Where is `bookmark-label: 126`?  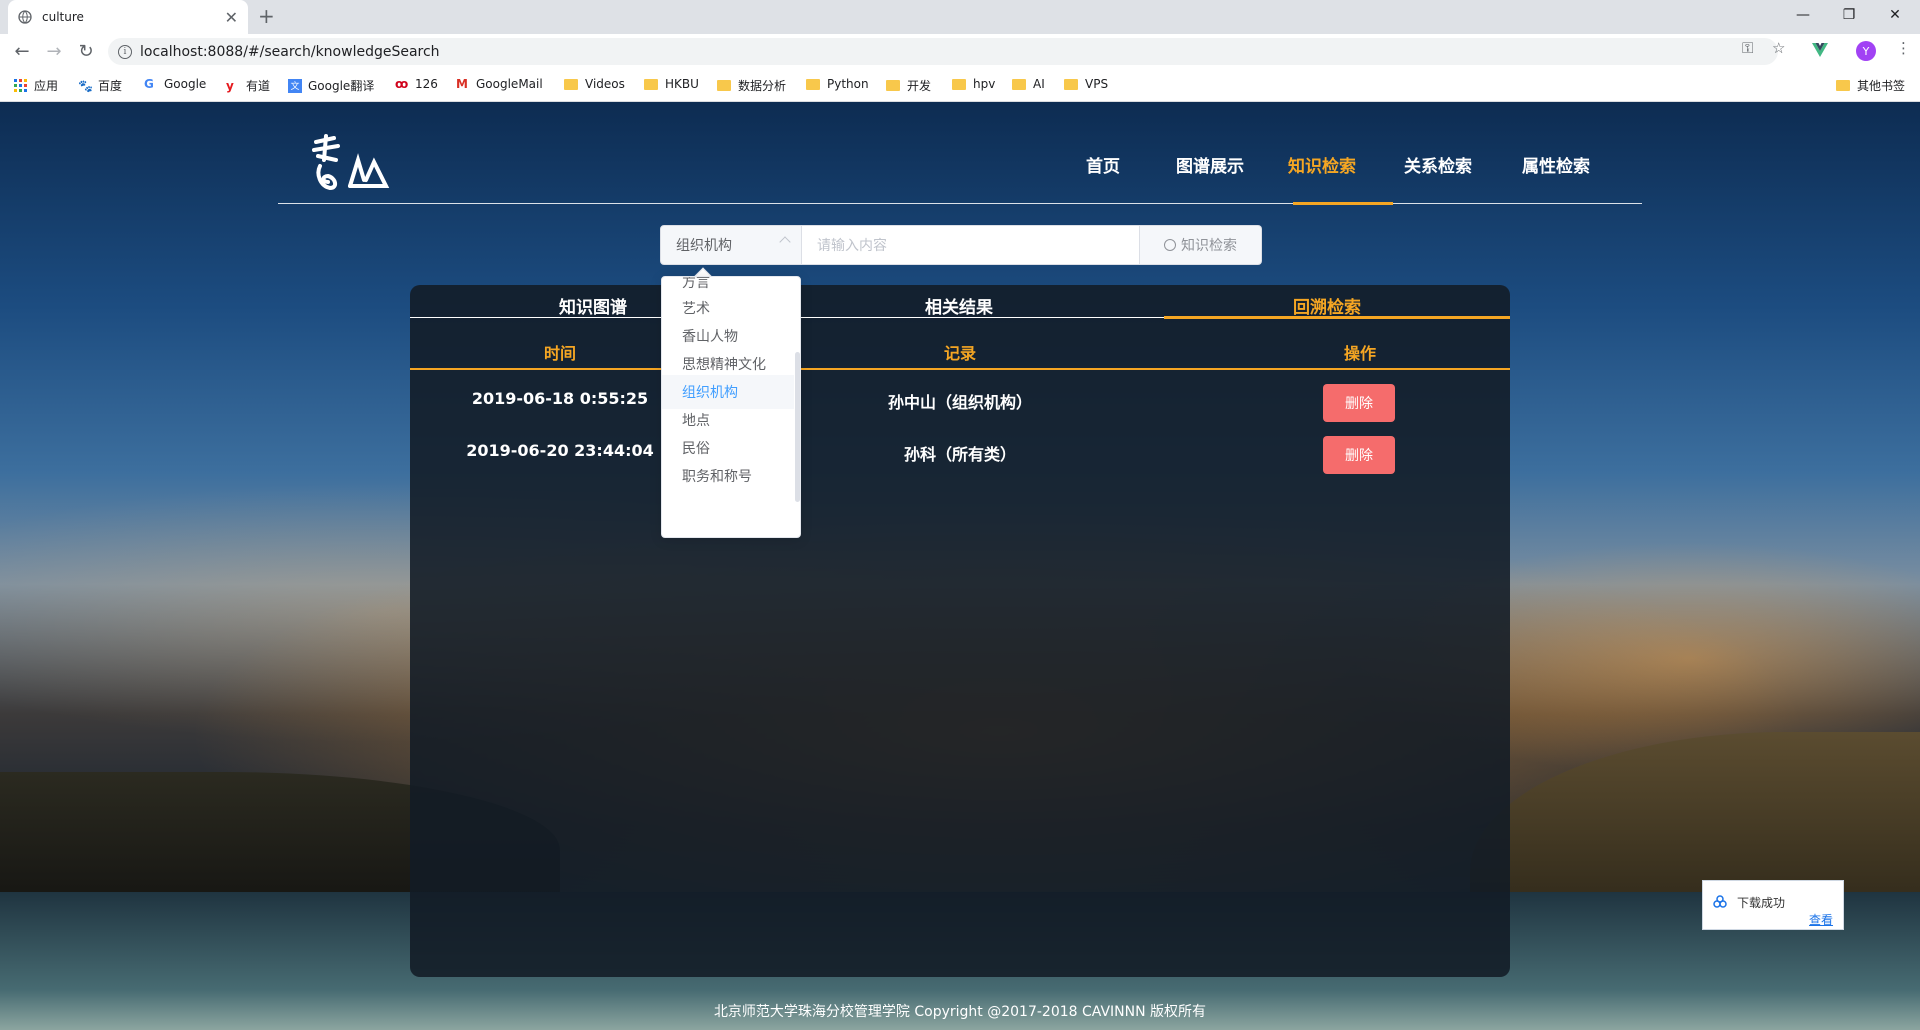
bookmark-label: 126 is located at coordinates (426, 84).